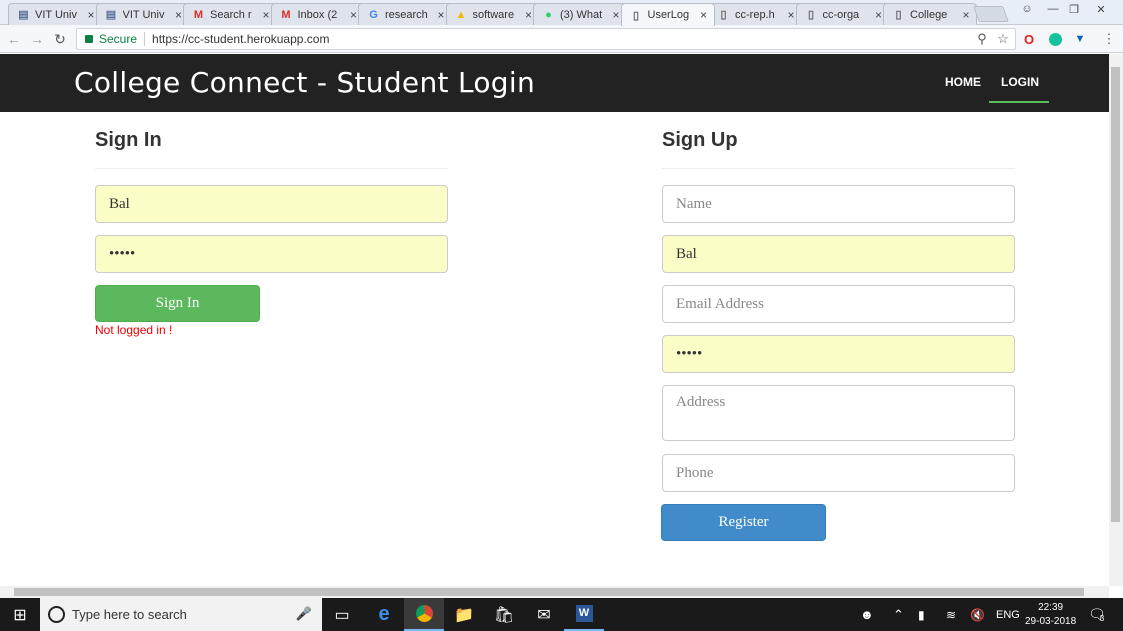 The width and height of the screenshot is (1123, 631). I want to click on google-icon: G, so click(373, 14).